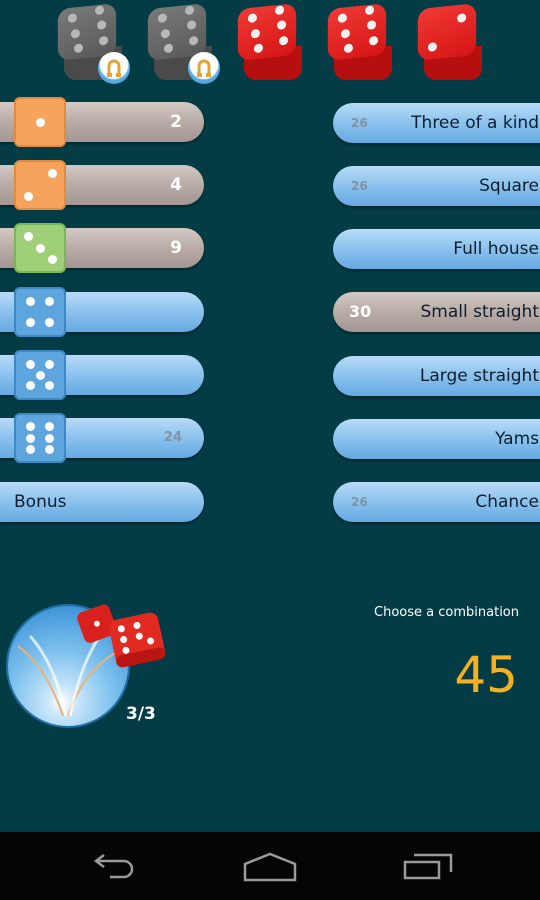  I want to click on home-icon, so click(270, 867).